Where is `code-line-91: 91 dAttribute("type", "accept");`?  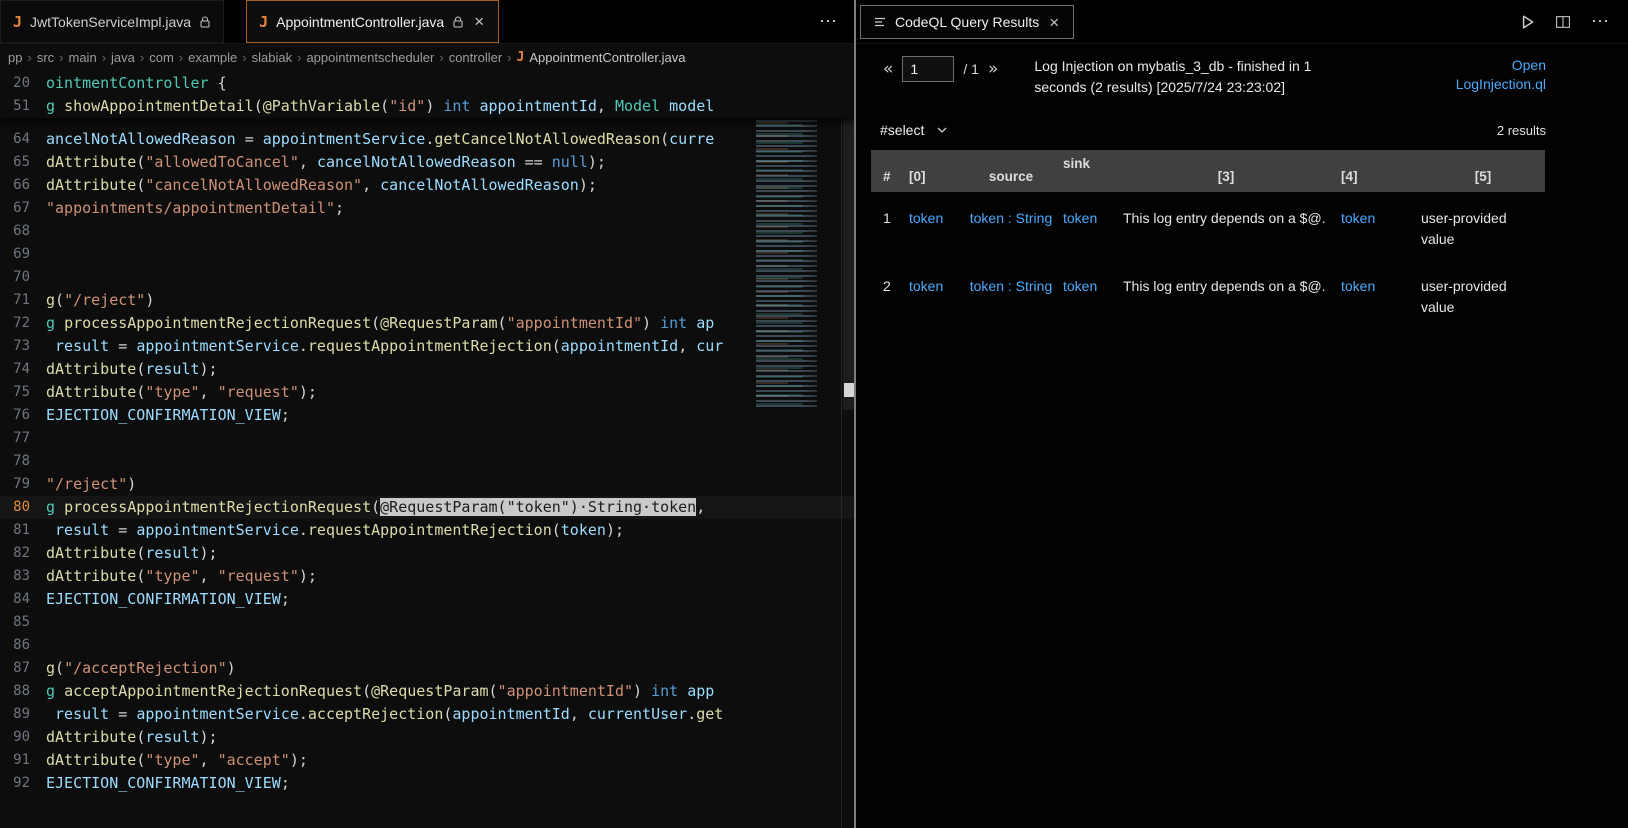
code-line-91: 91 dAttribute("type", "accept"); is located at coordinates (427, 760).